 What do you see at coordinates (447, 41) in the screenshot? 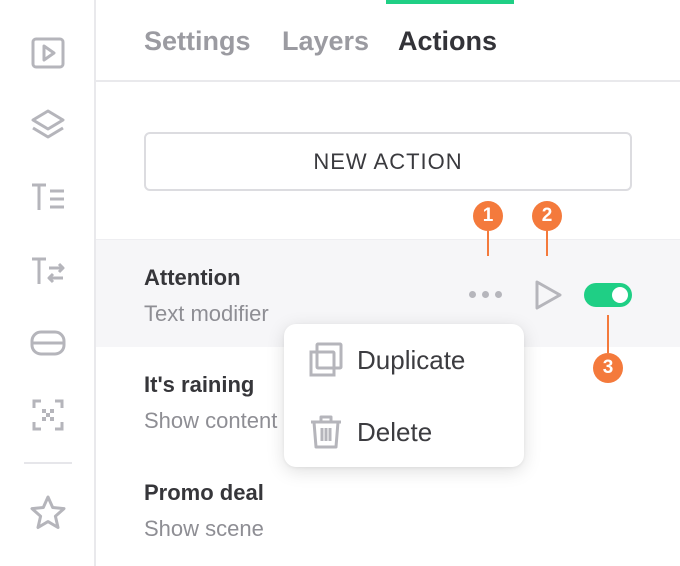
I see `tab-actions: Actions` at bounding box center [447, 41].